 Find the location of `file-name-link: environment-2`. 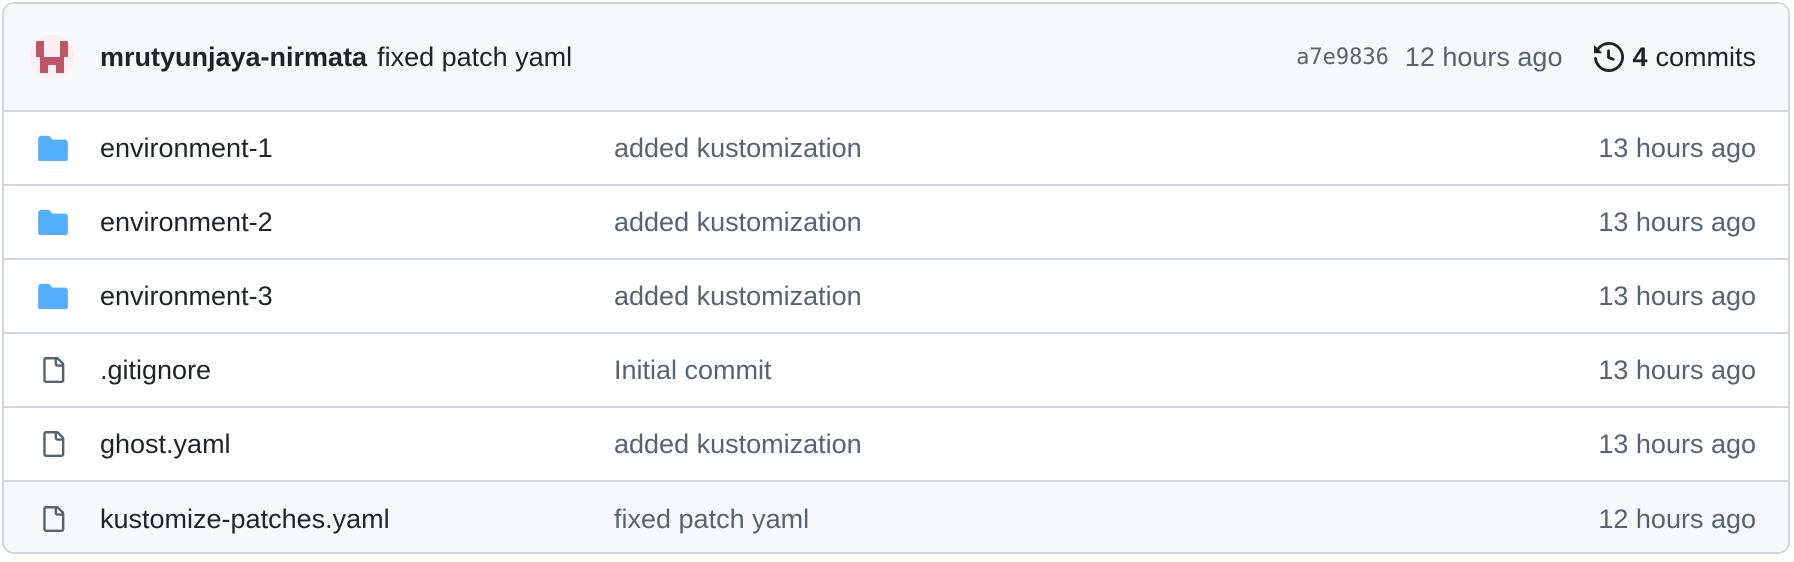

file-name-link: environment-2 is located at coordinates (186, 222).